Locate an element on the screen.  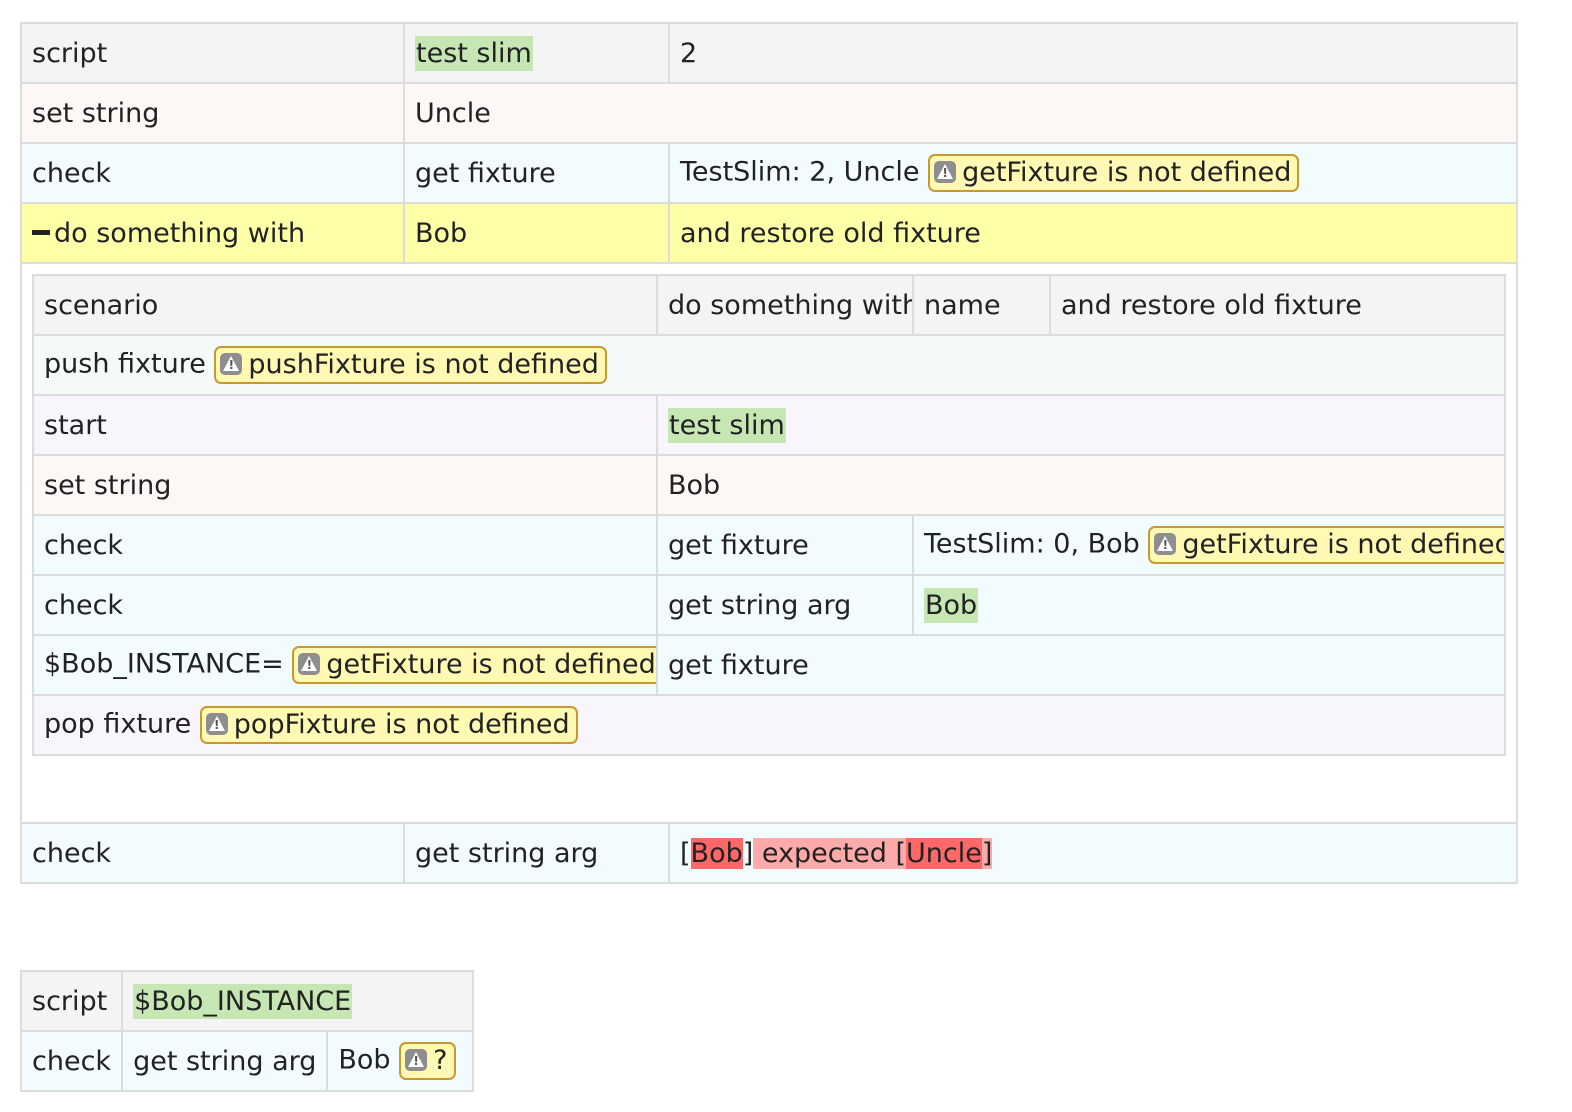
assign-cell: $Bob_INSTANCE= getFixture is not defined is located at coordinates (345, 665).